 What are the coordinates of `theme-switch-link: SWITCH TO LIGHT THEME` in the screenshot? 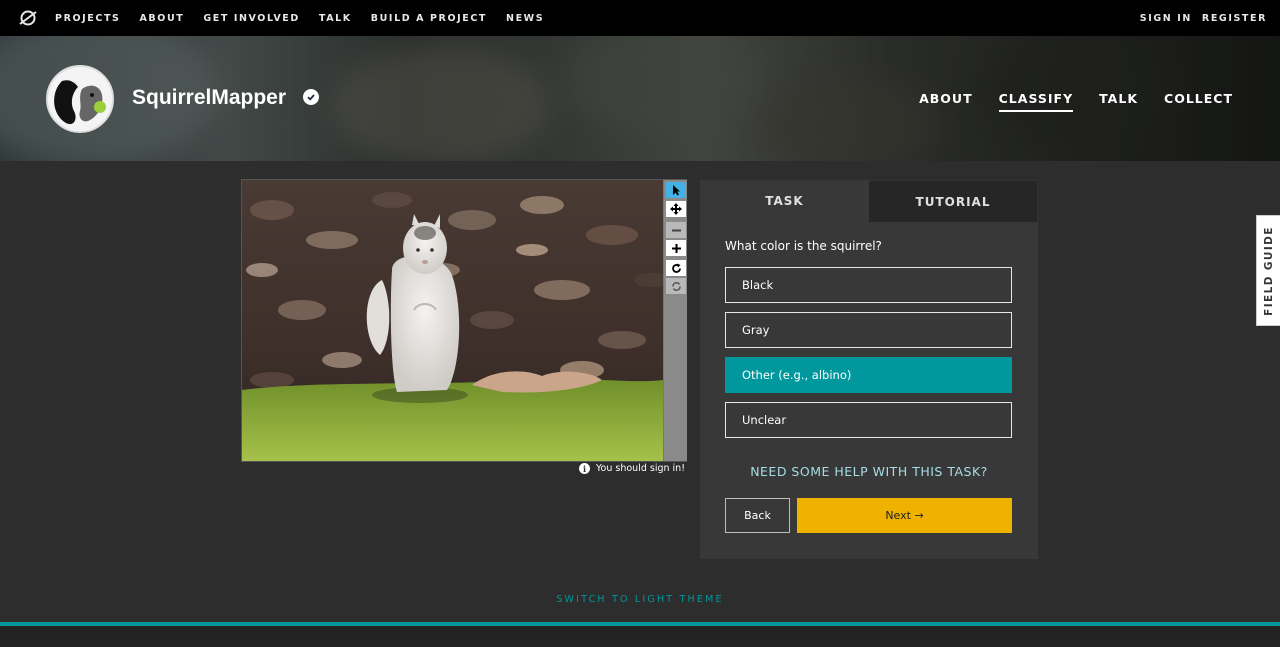 It's located at (640, 599).